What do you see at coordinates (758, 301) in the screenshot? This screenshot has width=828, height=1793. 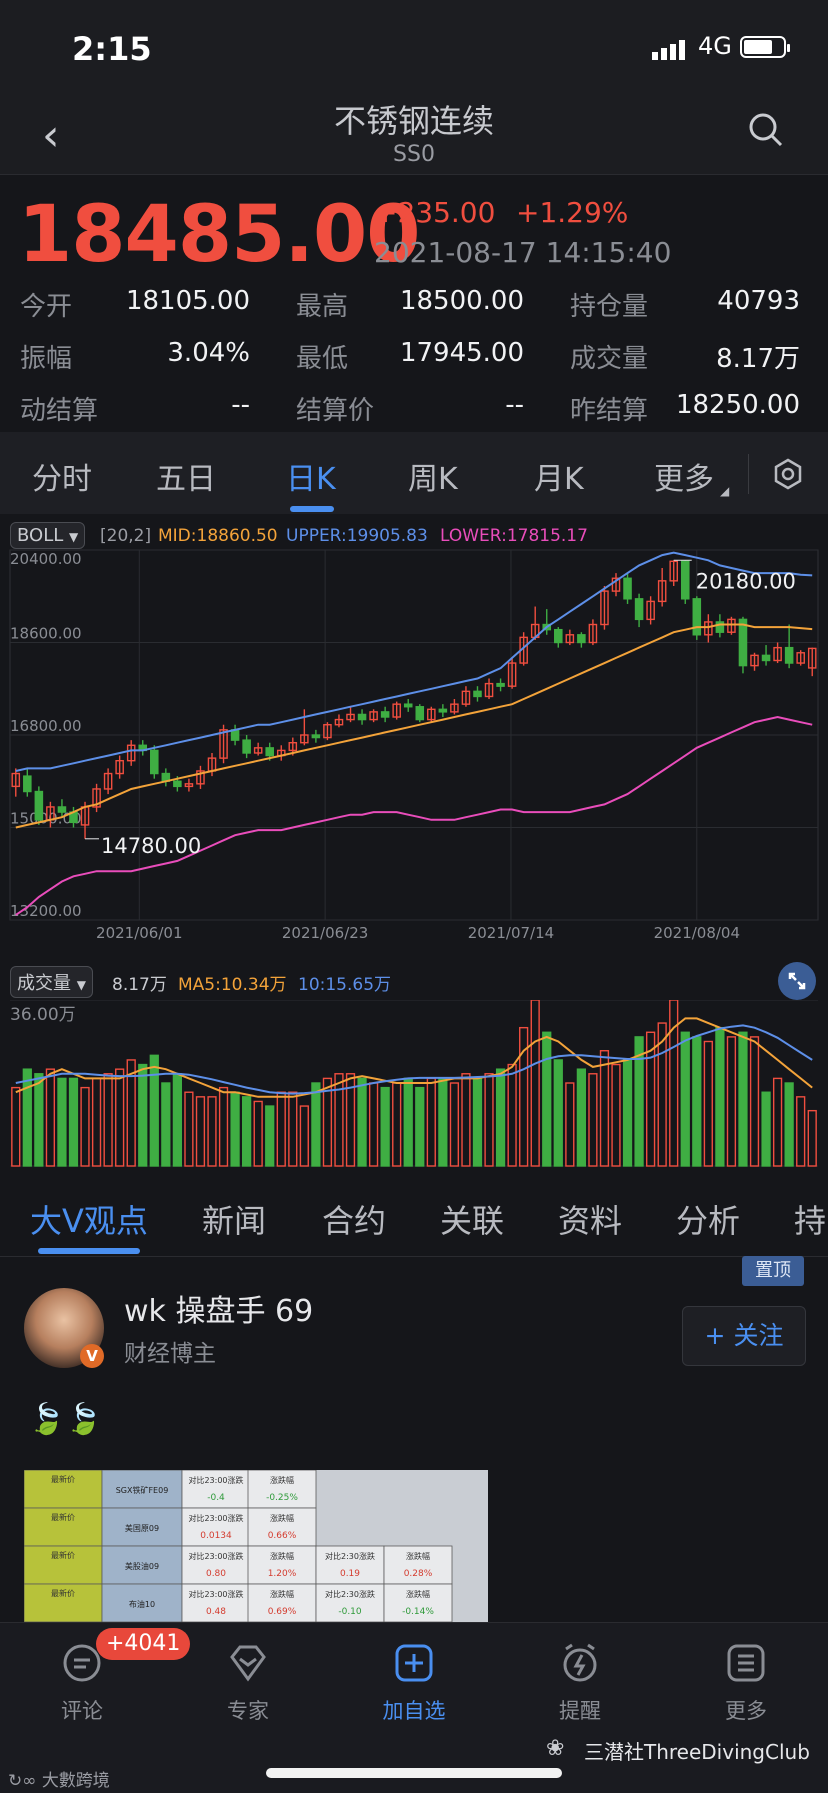 I see `stat-value: 40793` at bounding box center [758, 301].